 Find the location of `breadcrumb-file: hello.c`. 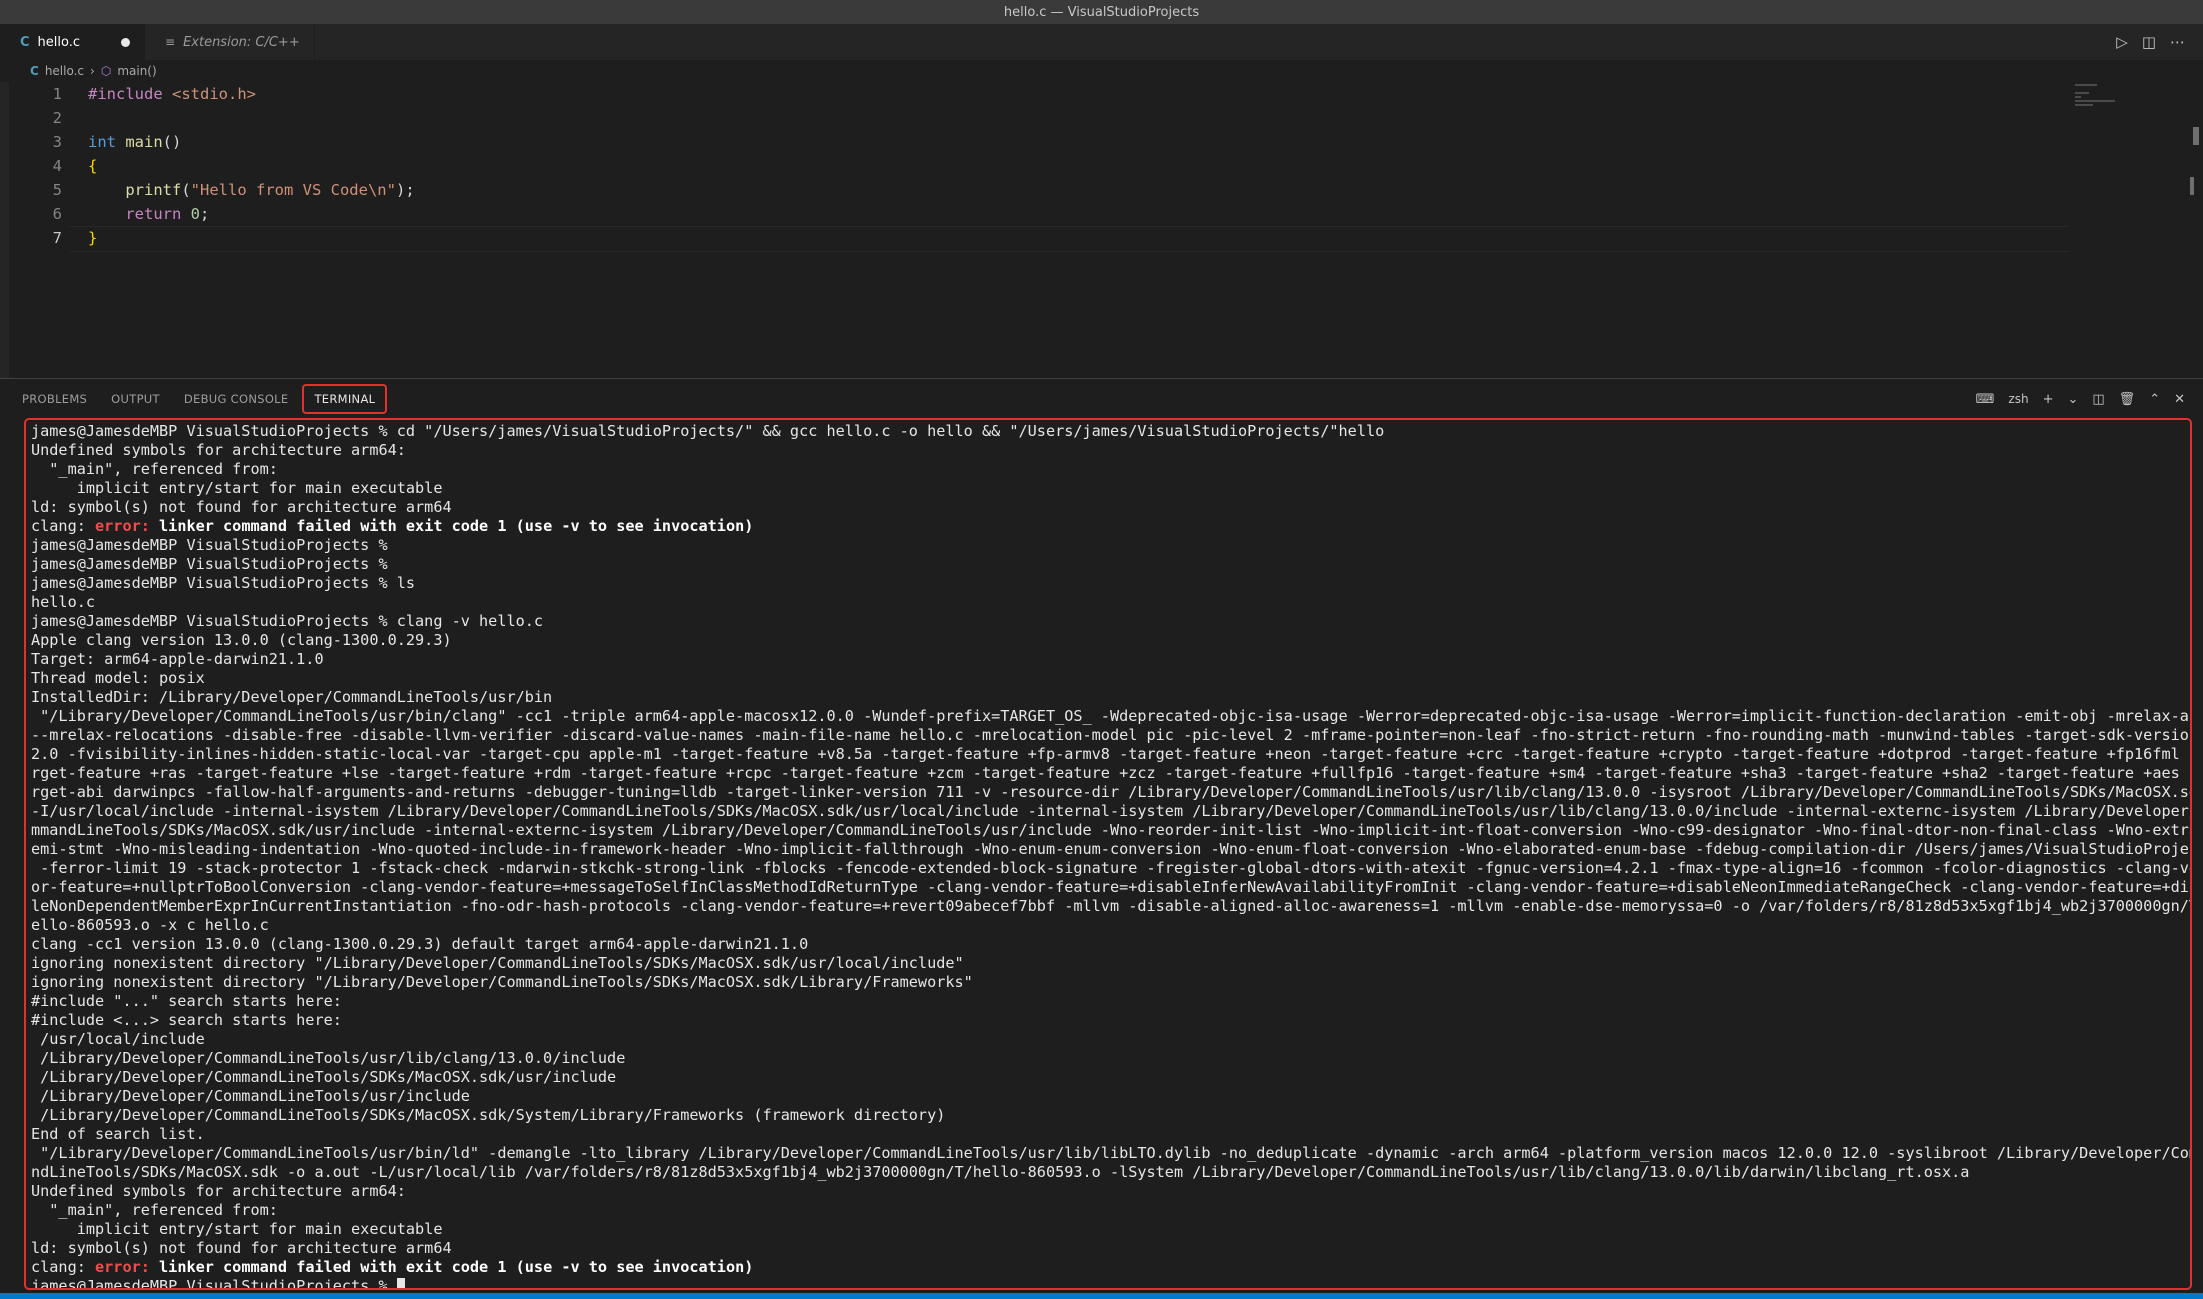

breadcrumb-file: hello.c is located at coordinates (64, 71).